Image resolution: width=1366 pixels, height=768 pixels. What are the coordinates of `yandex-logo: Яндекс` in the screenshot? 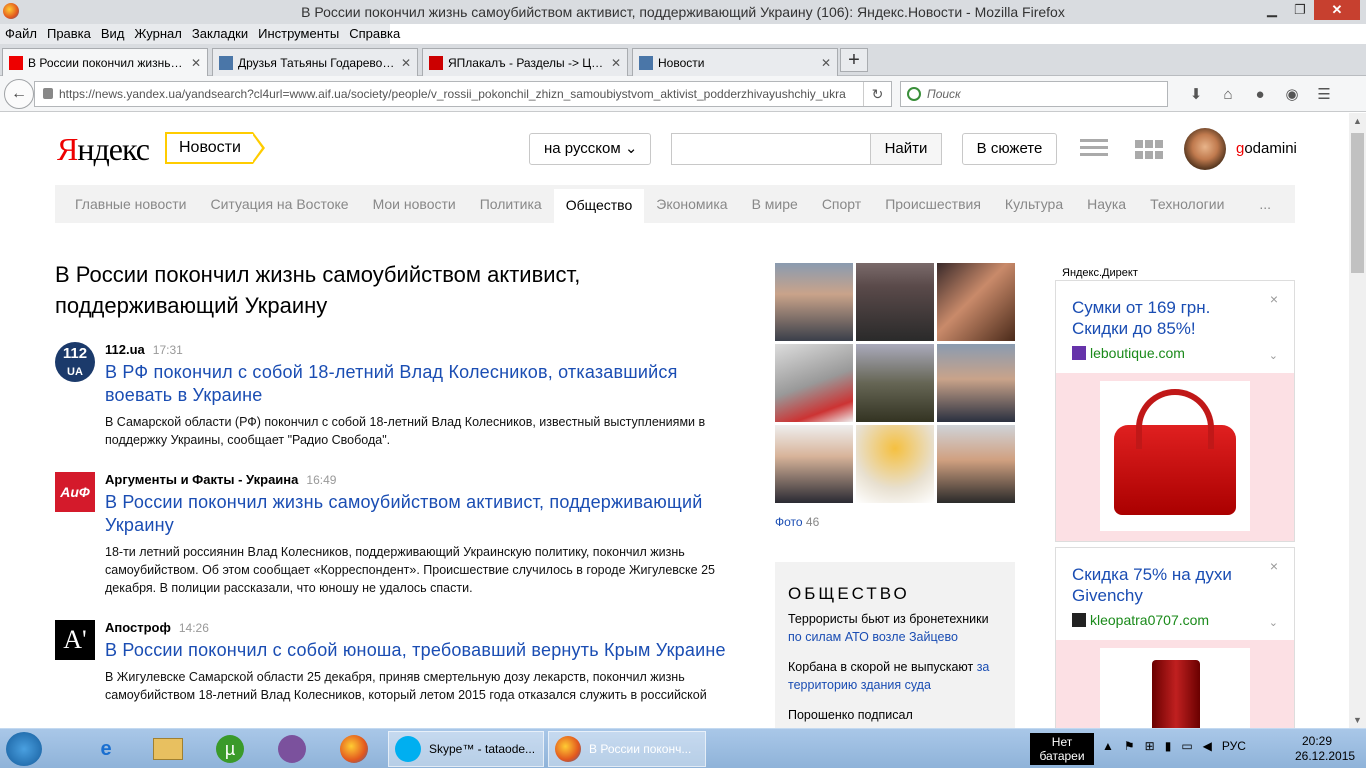 It's located at (103, 149).